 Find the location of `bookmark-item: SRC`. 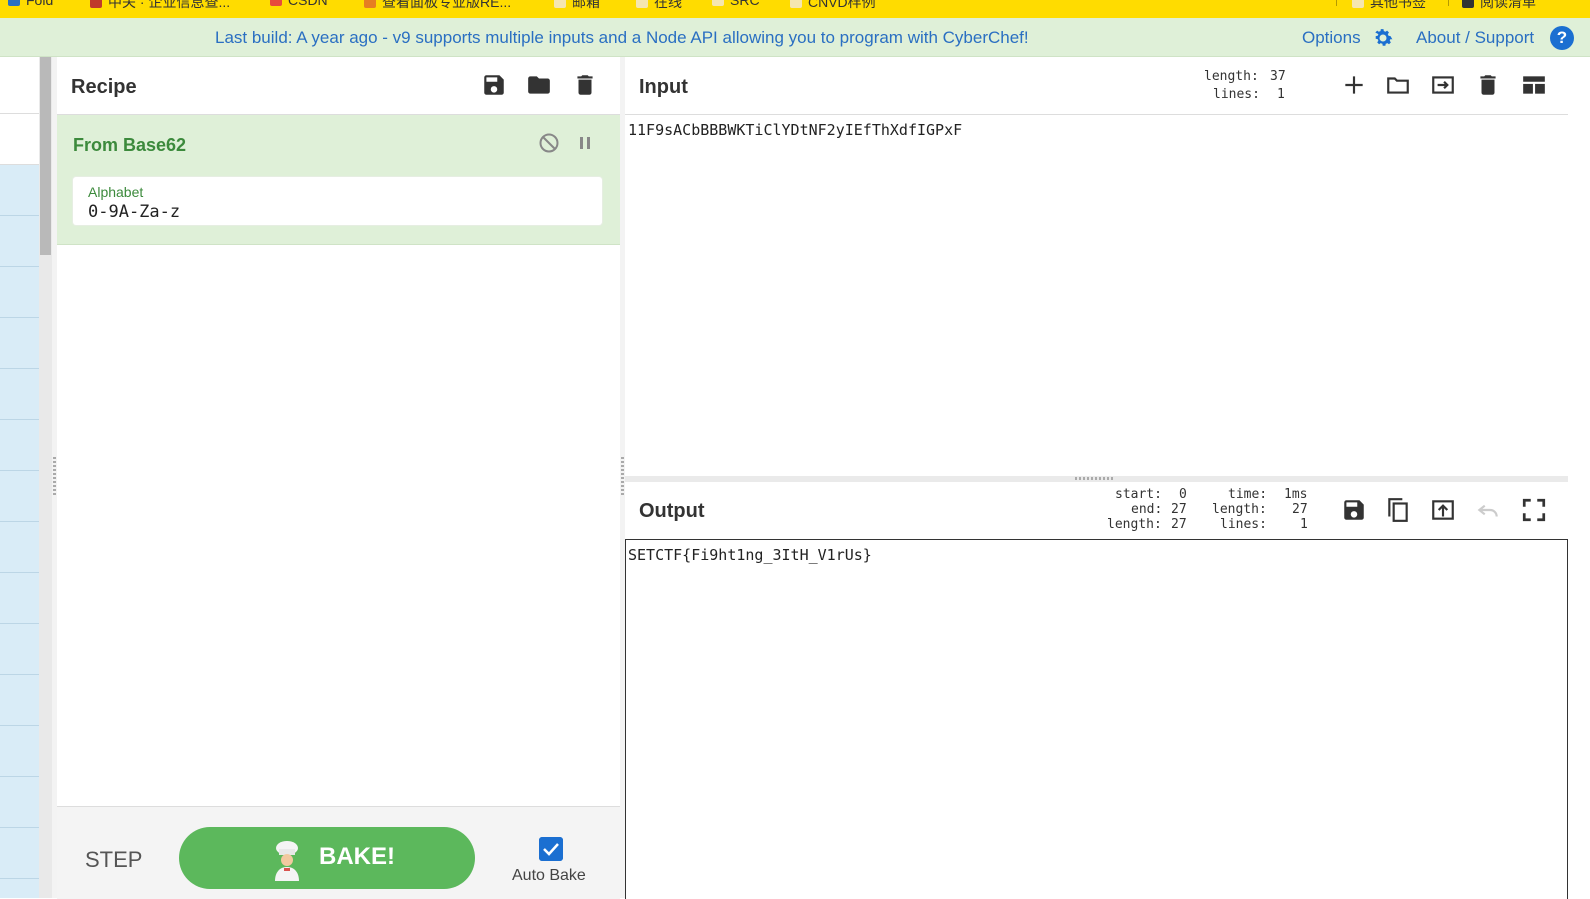

bookmark-item: SRC is located at coordinates (736, 4).